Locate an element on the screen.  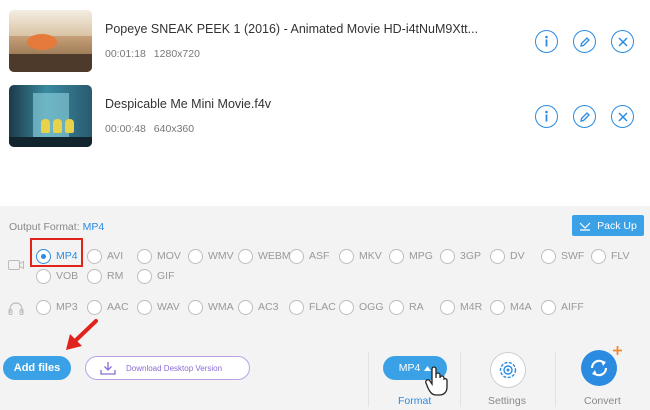
format-option-label: FLV is located at coordinates (620, 256).